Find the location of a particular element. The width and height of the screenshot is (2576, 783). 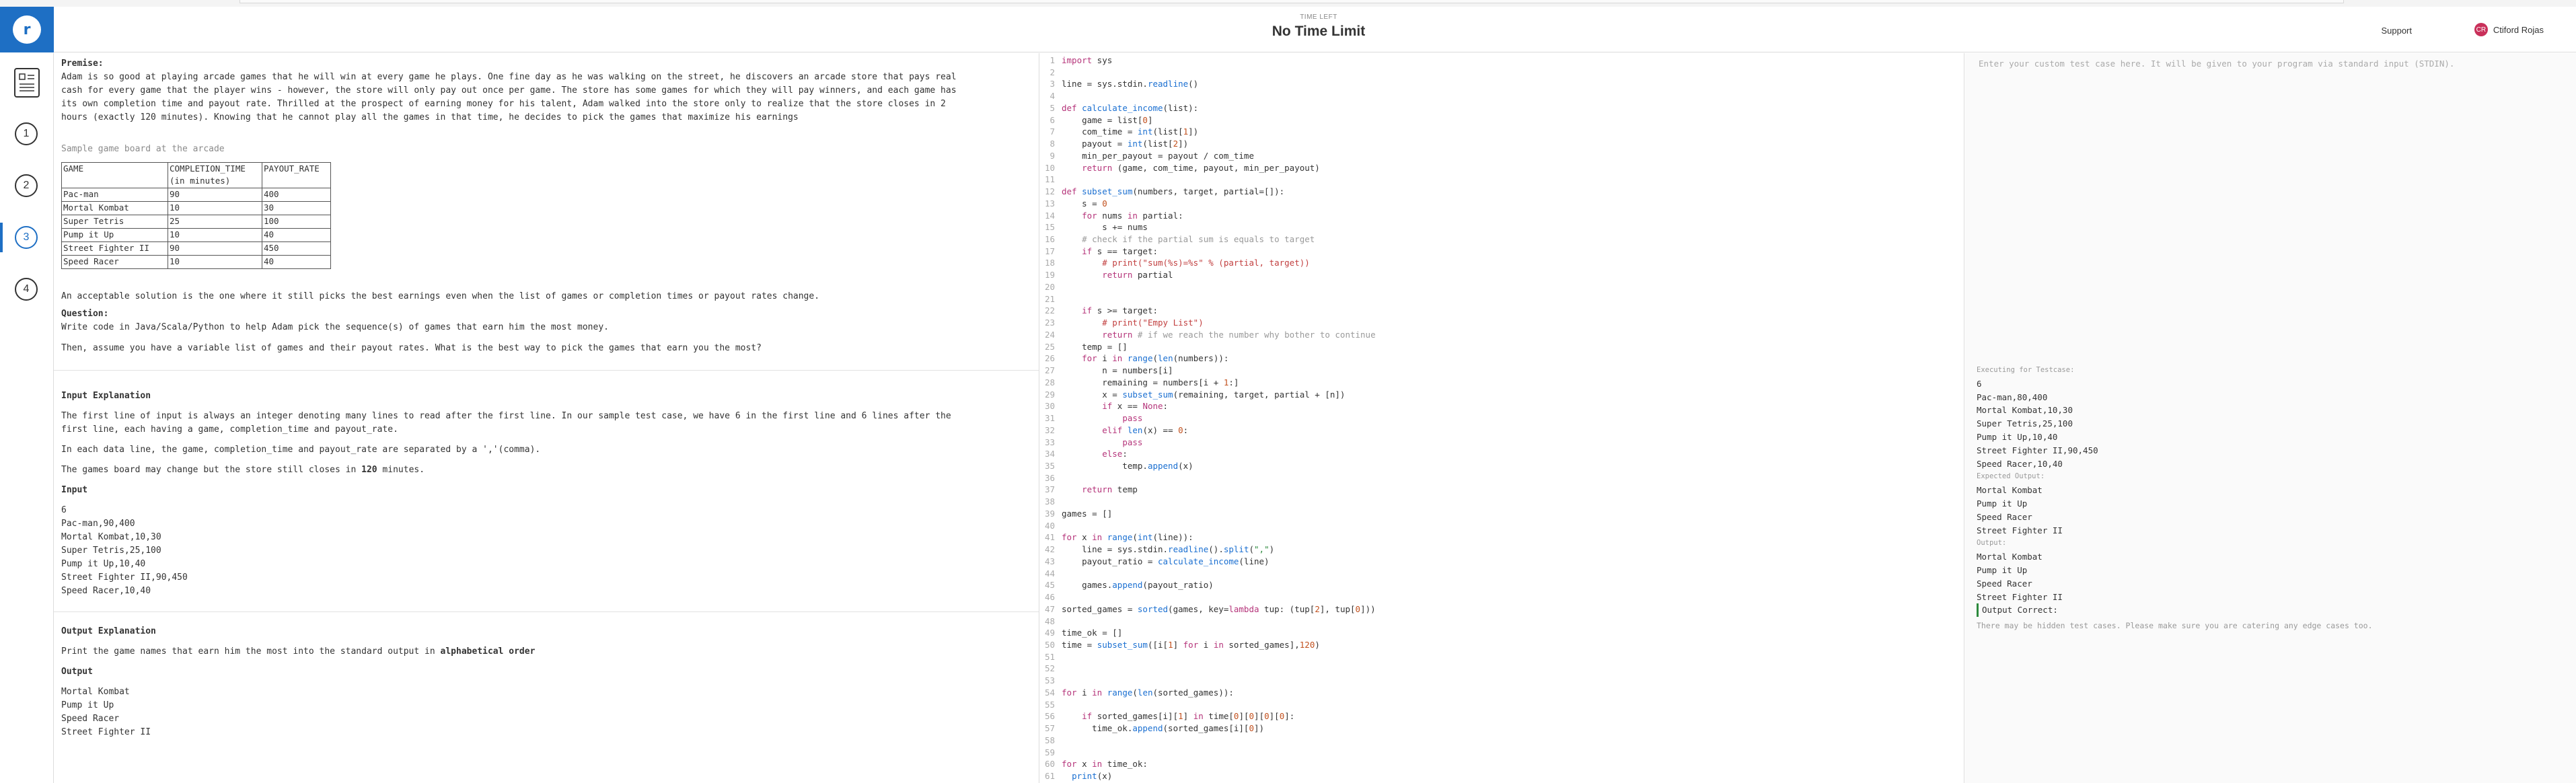

code-line: 46 is located at coordinates (1208, 597).